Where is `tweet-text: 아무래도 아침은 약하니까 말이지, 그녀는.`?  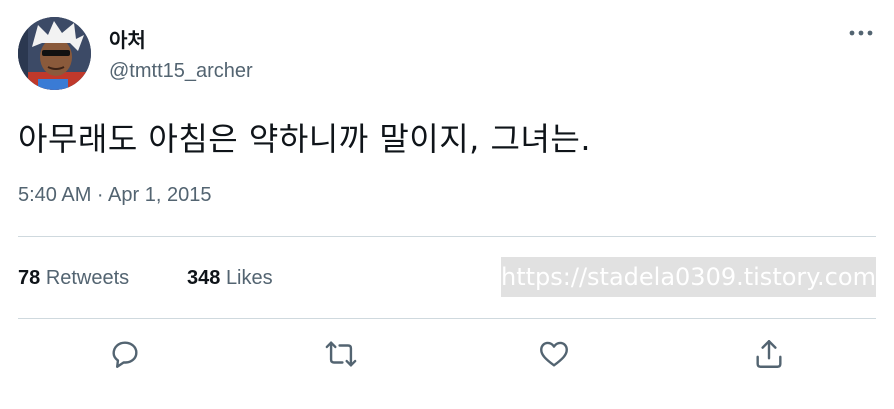 tweet-text: 아무래도 아침은 약하니까 말이지, 그녀는. is located at coordinates (305, 139).